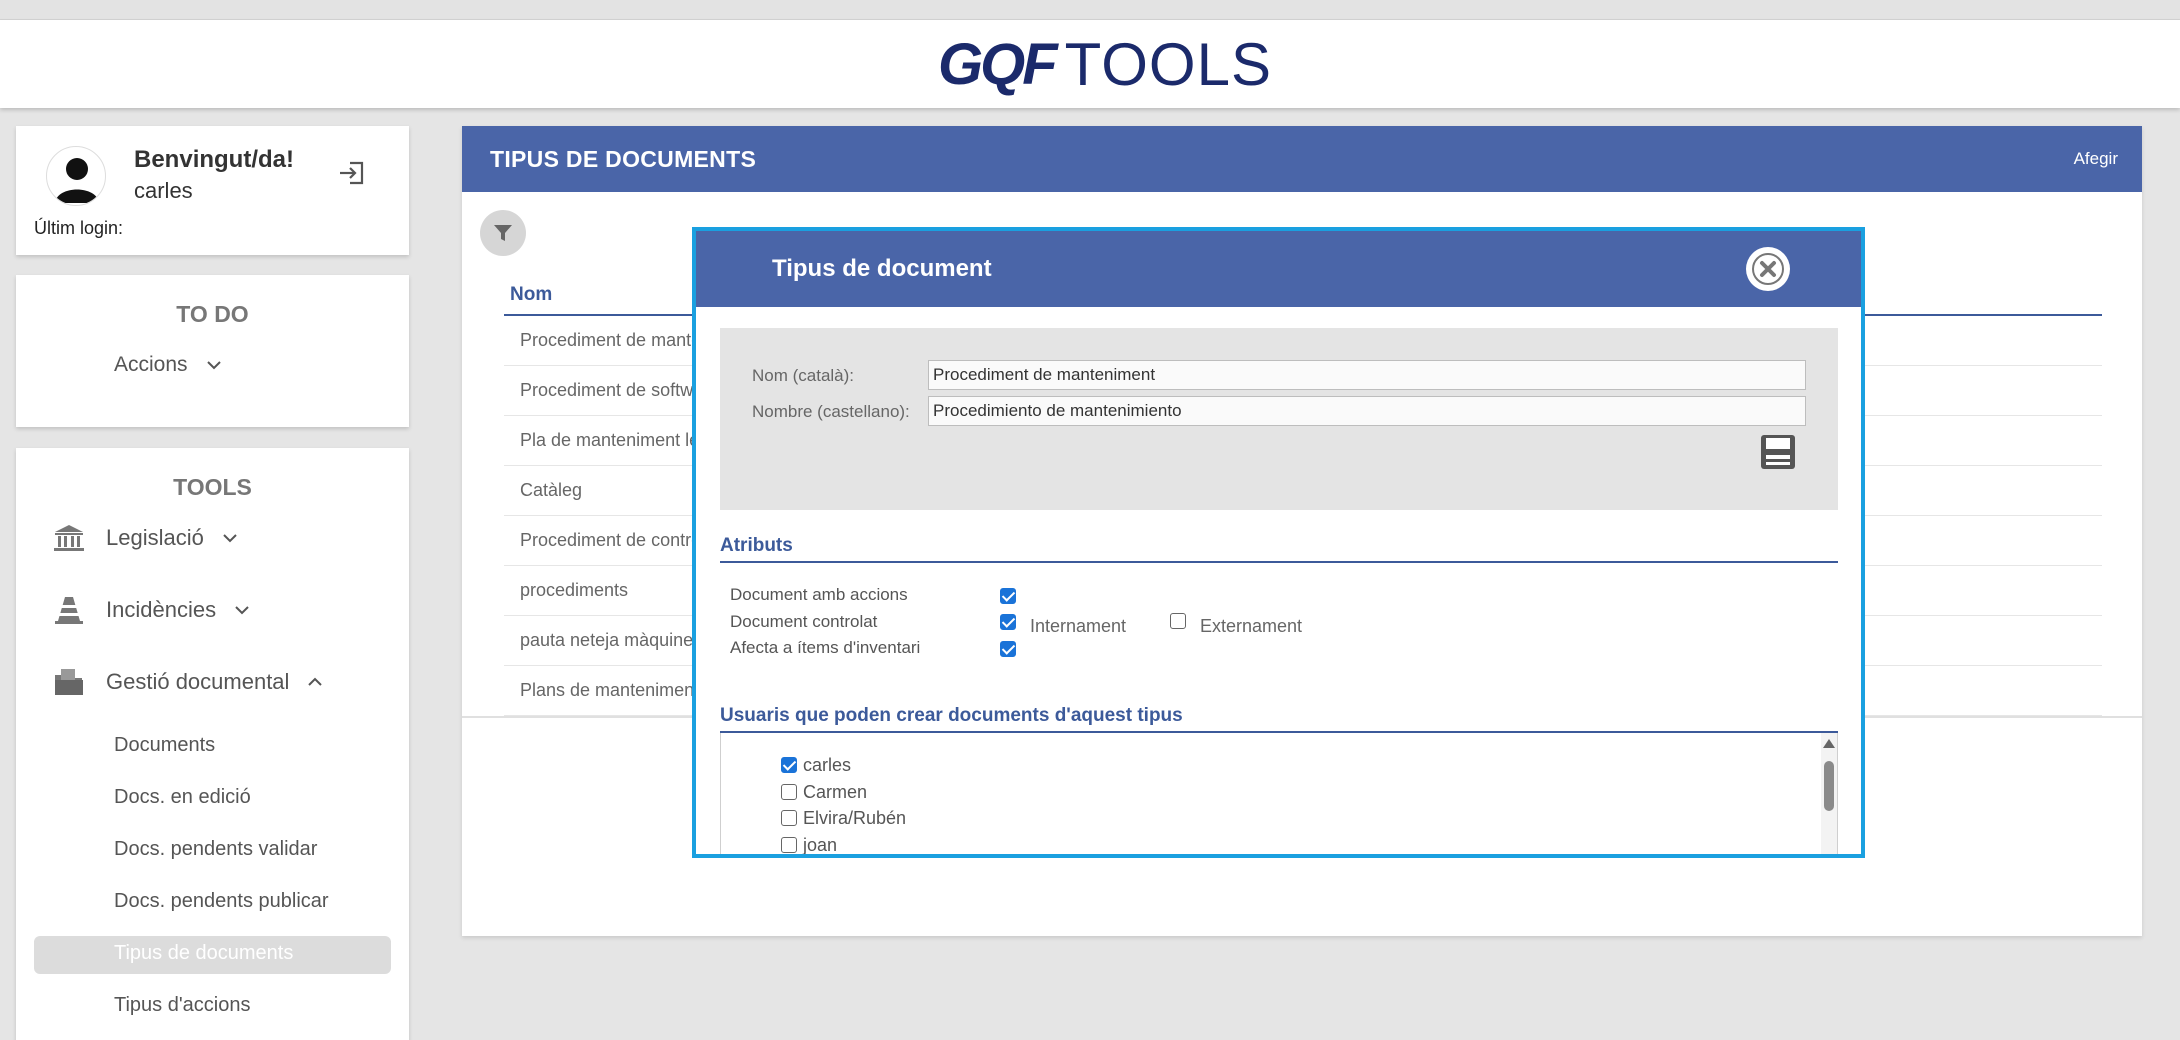 This screenshot has width=2180, height=1040. I want to click on user-name: Elvira/Rubén, so click(855, 818).